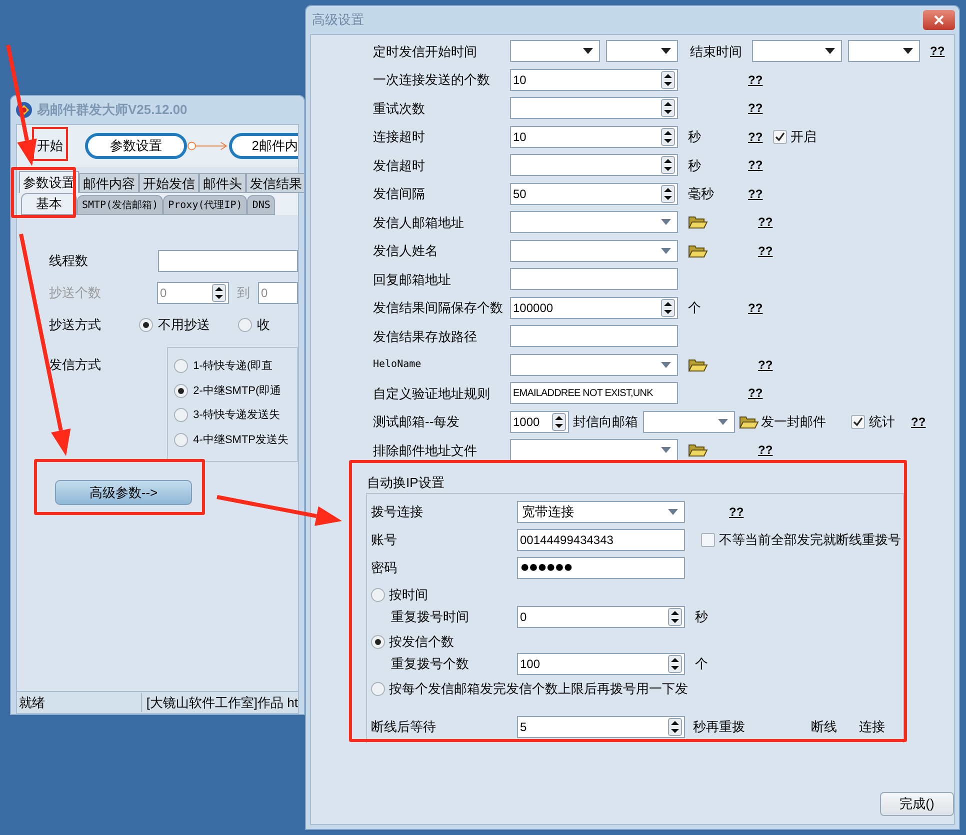 The height and width of the screenshot is (835, 966). Describe the element at coordinates (205, 205) in the screenshot. I see `sub-tab: Proxy(代理IP)` at that location.